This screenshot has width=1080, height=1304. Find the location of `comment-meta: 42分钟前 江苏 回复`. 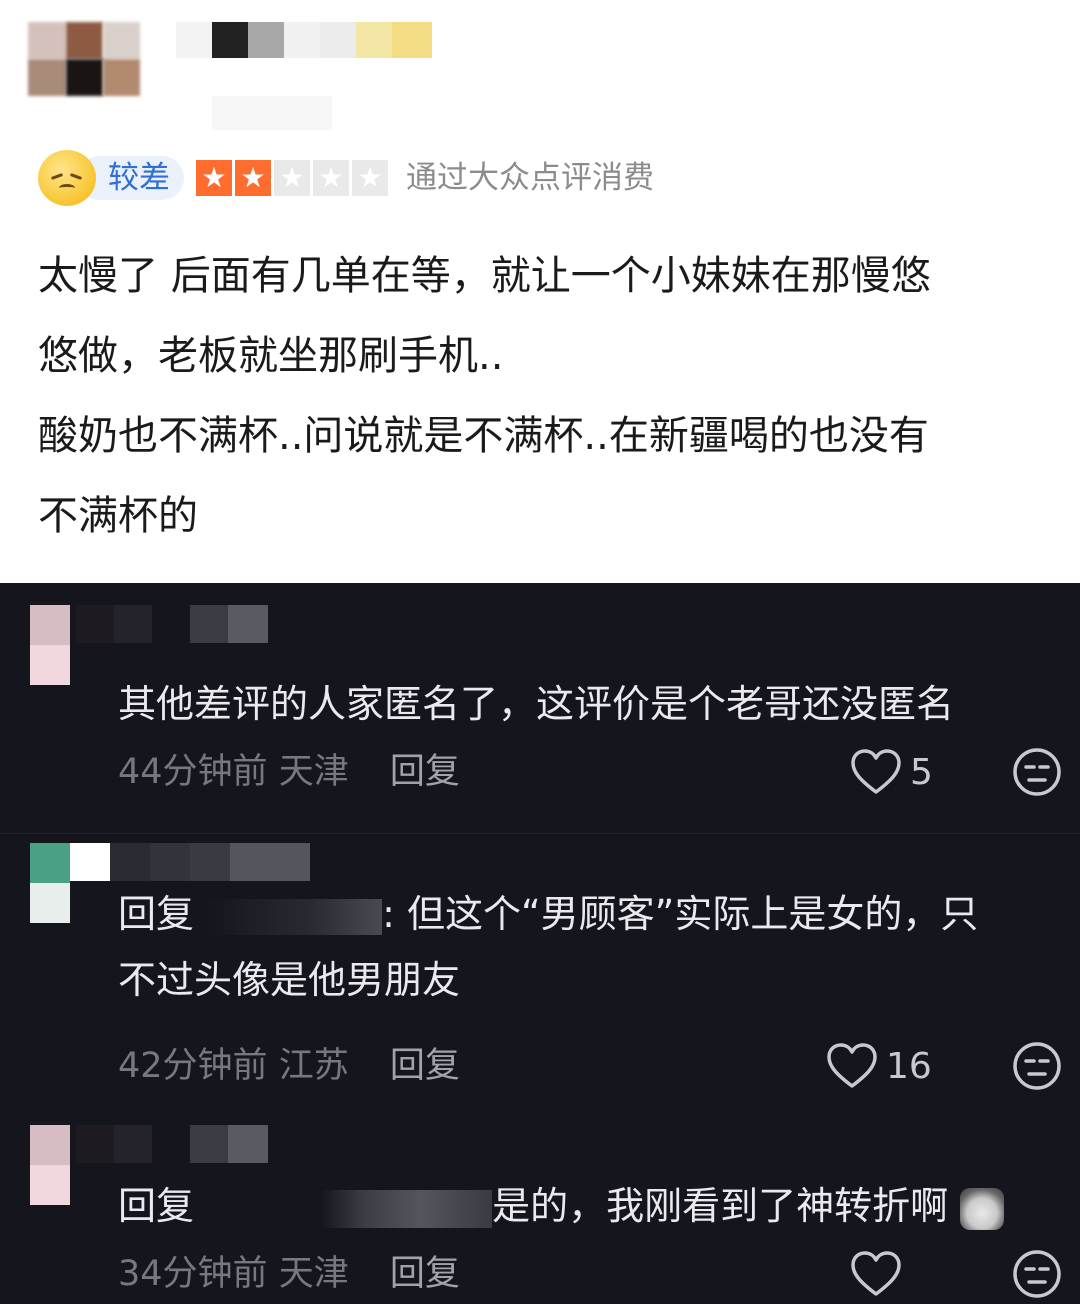

comment-meta: 42分钟前 江苏 回复 is located at coordinates (289, 1066).